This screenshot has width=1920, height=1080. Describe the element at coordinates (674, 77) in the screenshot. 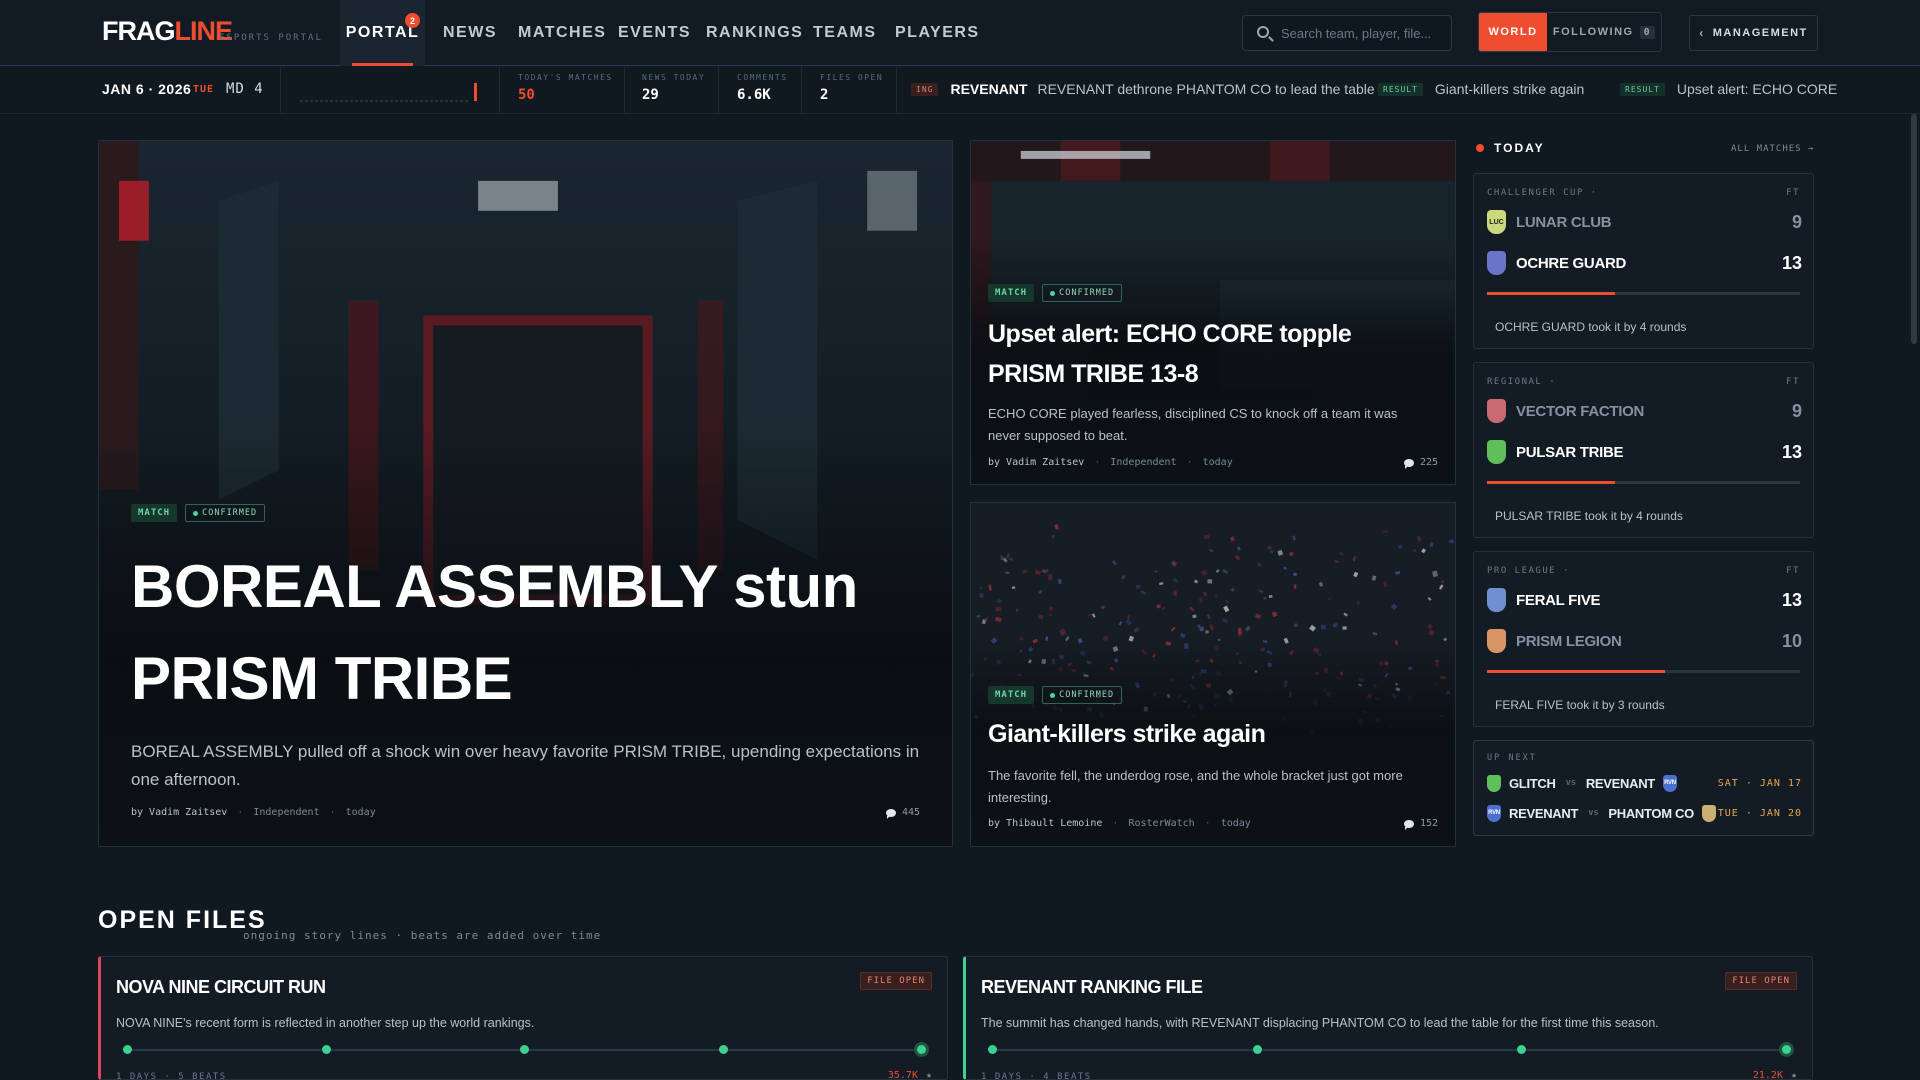

I see `stat-label: NEWS TODAY` at that location.